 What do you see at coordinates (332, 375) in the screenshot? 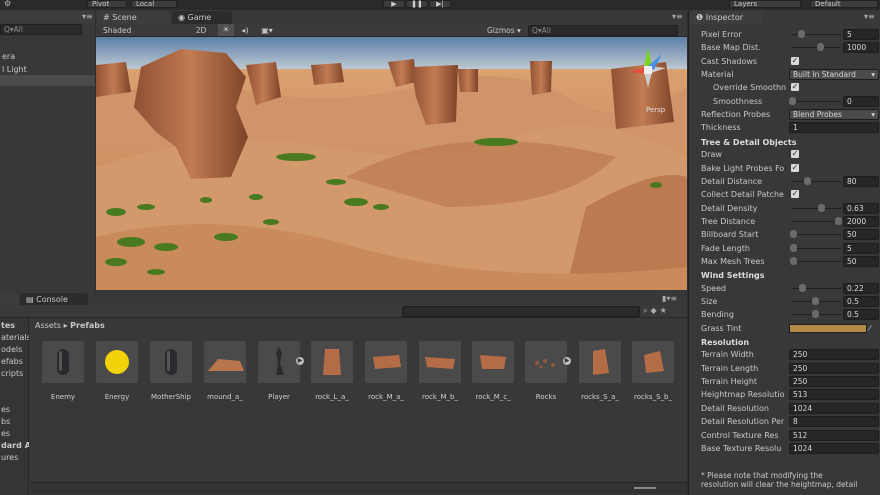
I see `asset-rock-l-a: rock_L_a_` at bounding box center [332, 375].